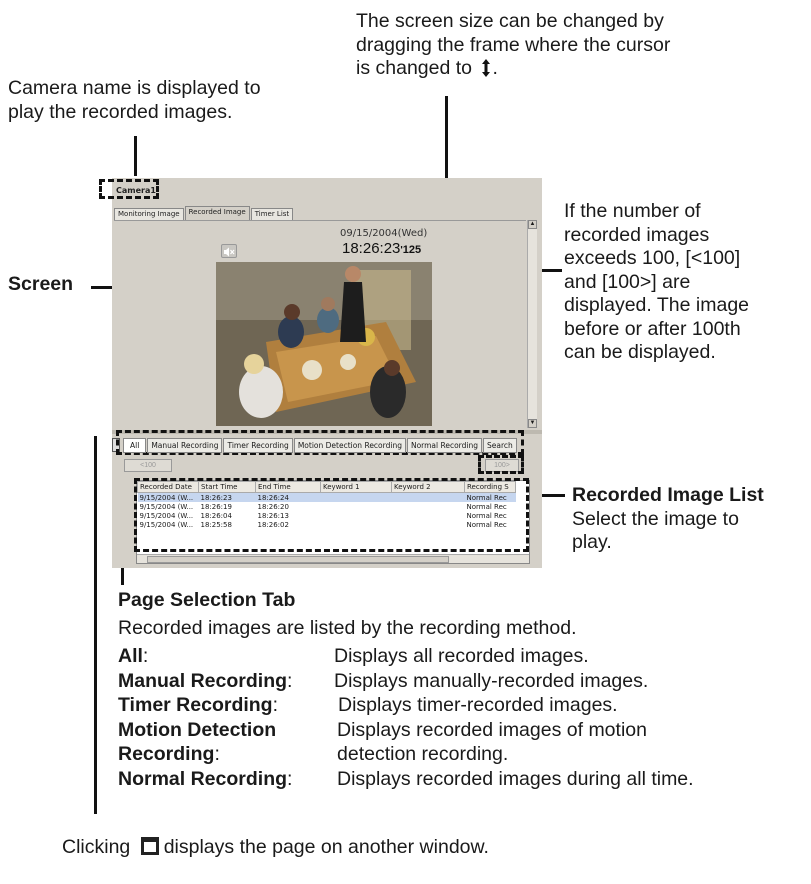 The height and width of the screenshot is (884, 811). What do you see at coordinates (592, 542) in the screenshot?
I see `list-note-line: play.` at bounding box center [592, 542].